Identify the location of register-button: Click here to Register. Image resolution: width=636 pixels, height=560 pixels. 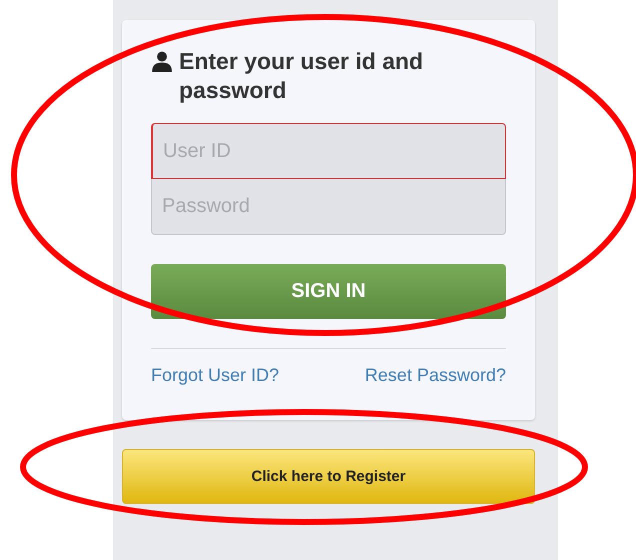
(328, 476).